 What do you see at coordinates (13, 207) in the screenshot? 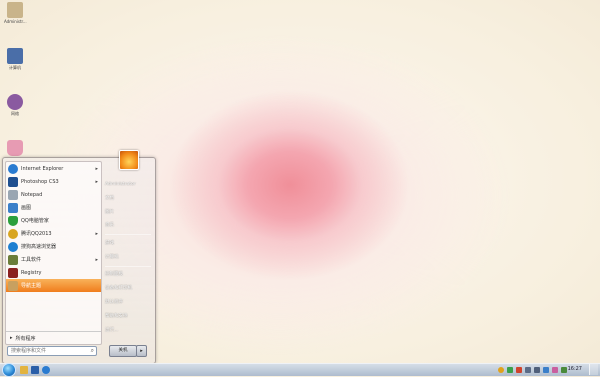
I see `paint-icon` at bounding box center [13, 207].